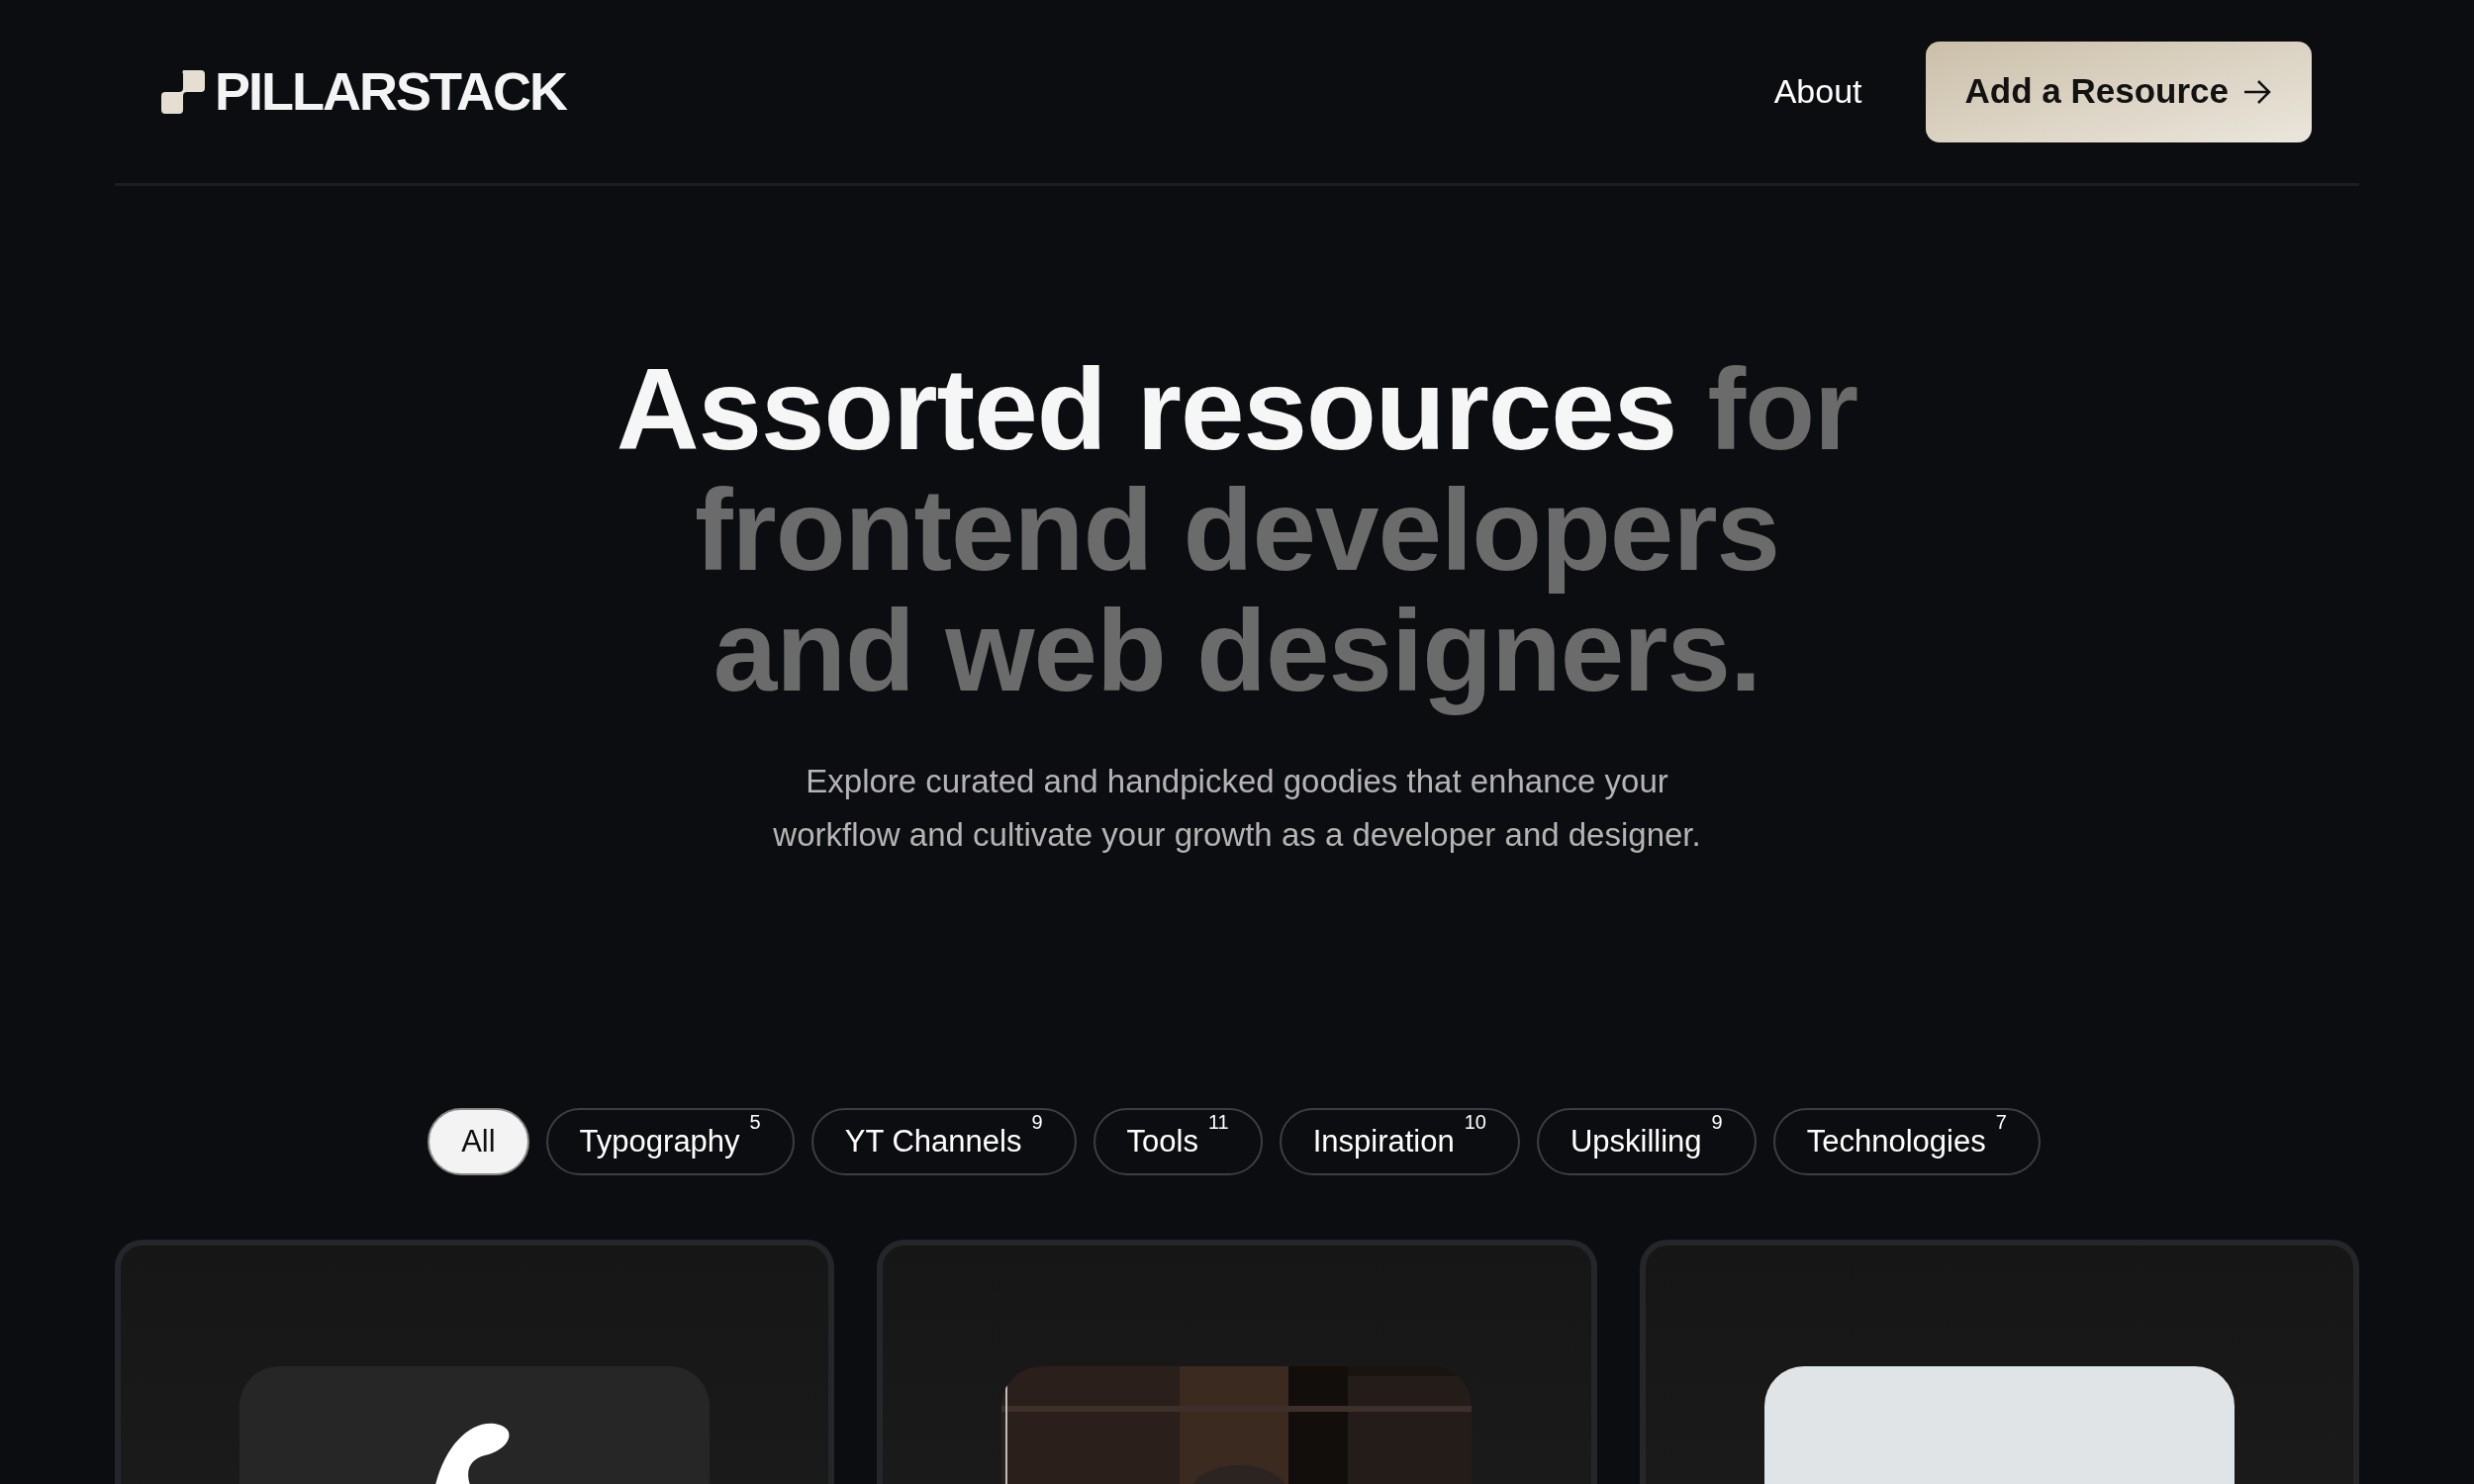 This screenshot has width=2474, height=1484. Describe the element at coordinates (1237, 808) in the screenshot. I see `intro-paragraph: Explore curated and handpicked goodies that enhance your workflow and cultivate your growth as a developer and designer.` at that location.